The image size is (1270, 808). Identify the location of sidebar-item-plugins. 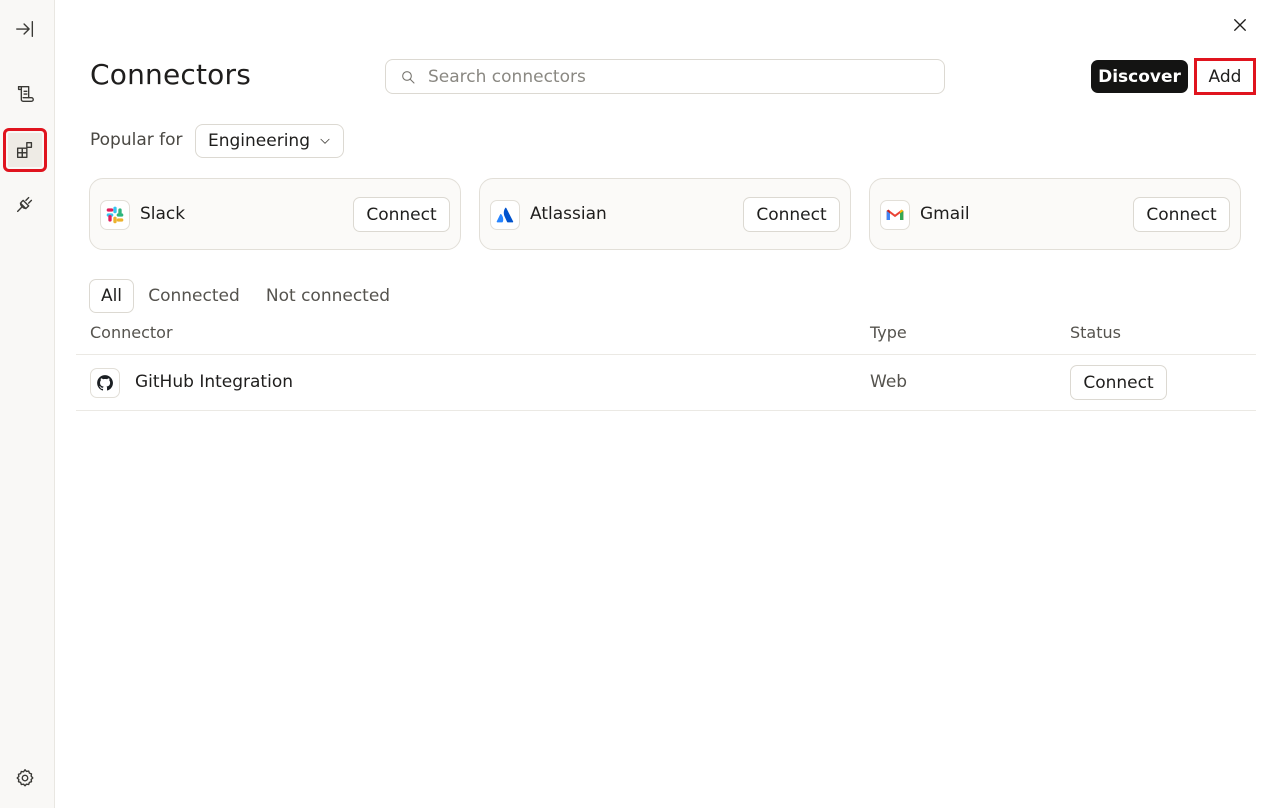
(25, 204).